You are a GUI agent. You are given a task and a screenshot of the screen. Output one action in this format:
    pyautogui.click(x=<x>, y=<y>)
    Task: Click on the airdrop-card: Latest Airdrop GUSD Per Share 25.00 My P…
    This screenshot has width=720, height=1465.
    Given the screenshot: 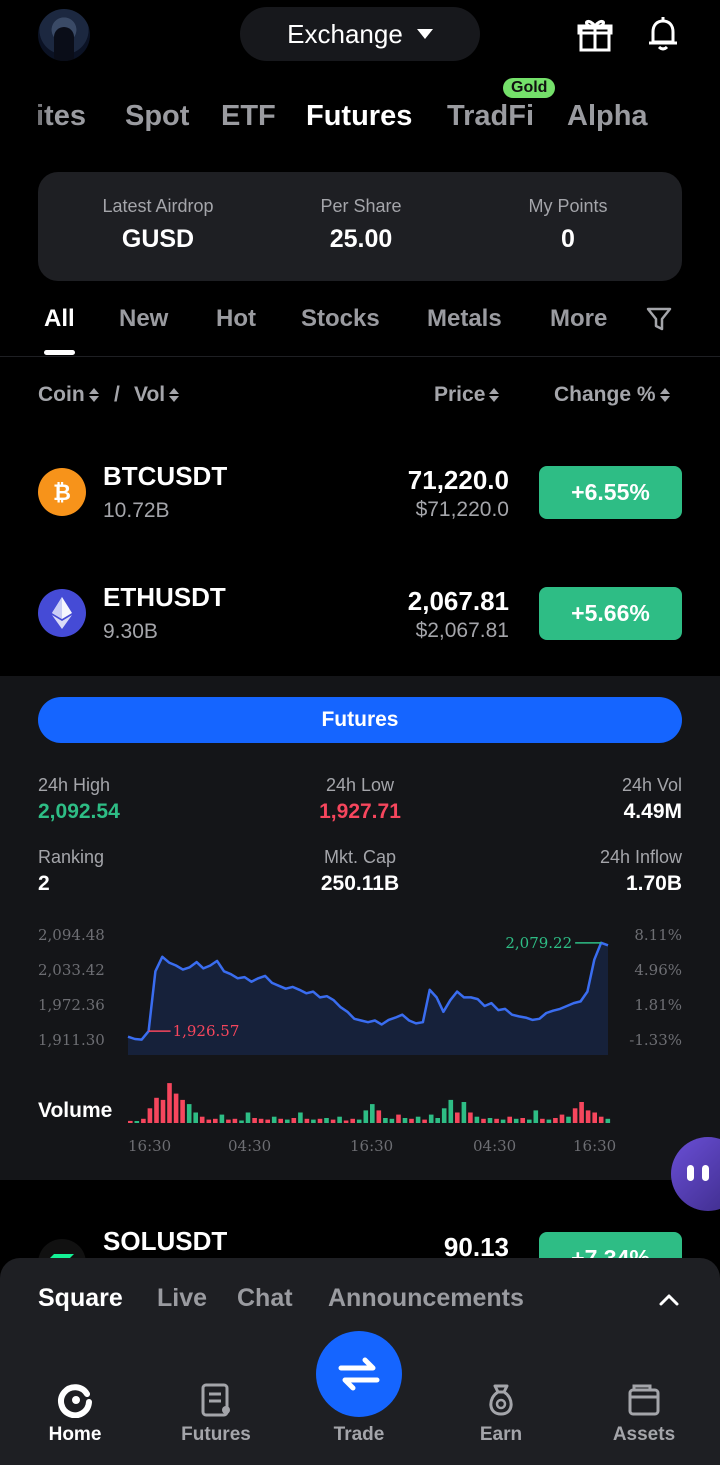 What is the action you would take?
    pyautogui.click(x=360, y=226)
    